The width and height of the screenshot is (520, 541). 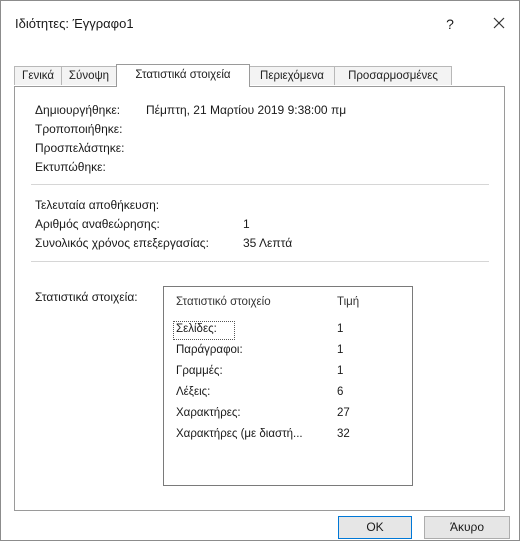 I want to click on statistics-section-label: Στατιστικά στοιχεία:, so click(x=86, y=297).